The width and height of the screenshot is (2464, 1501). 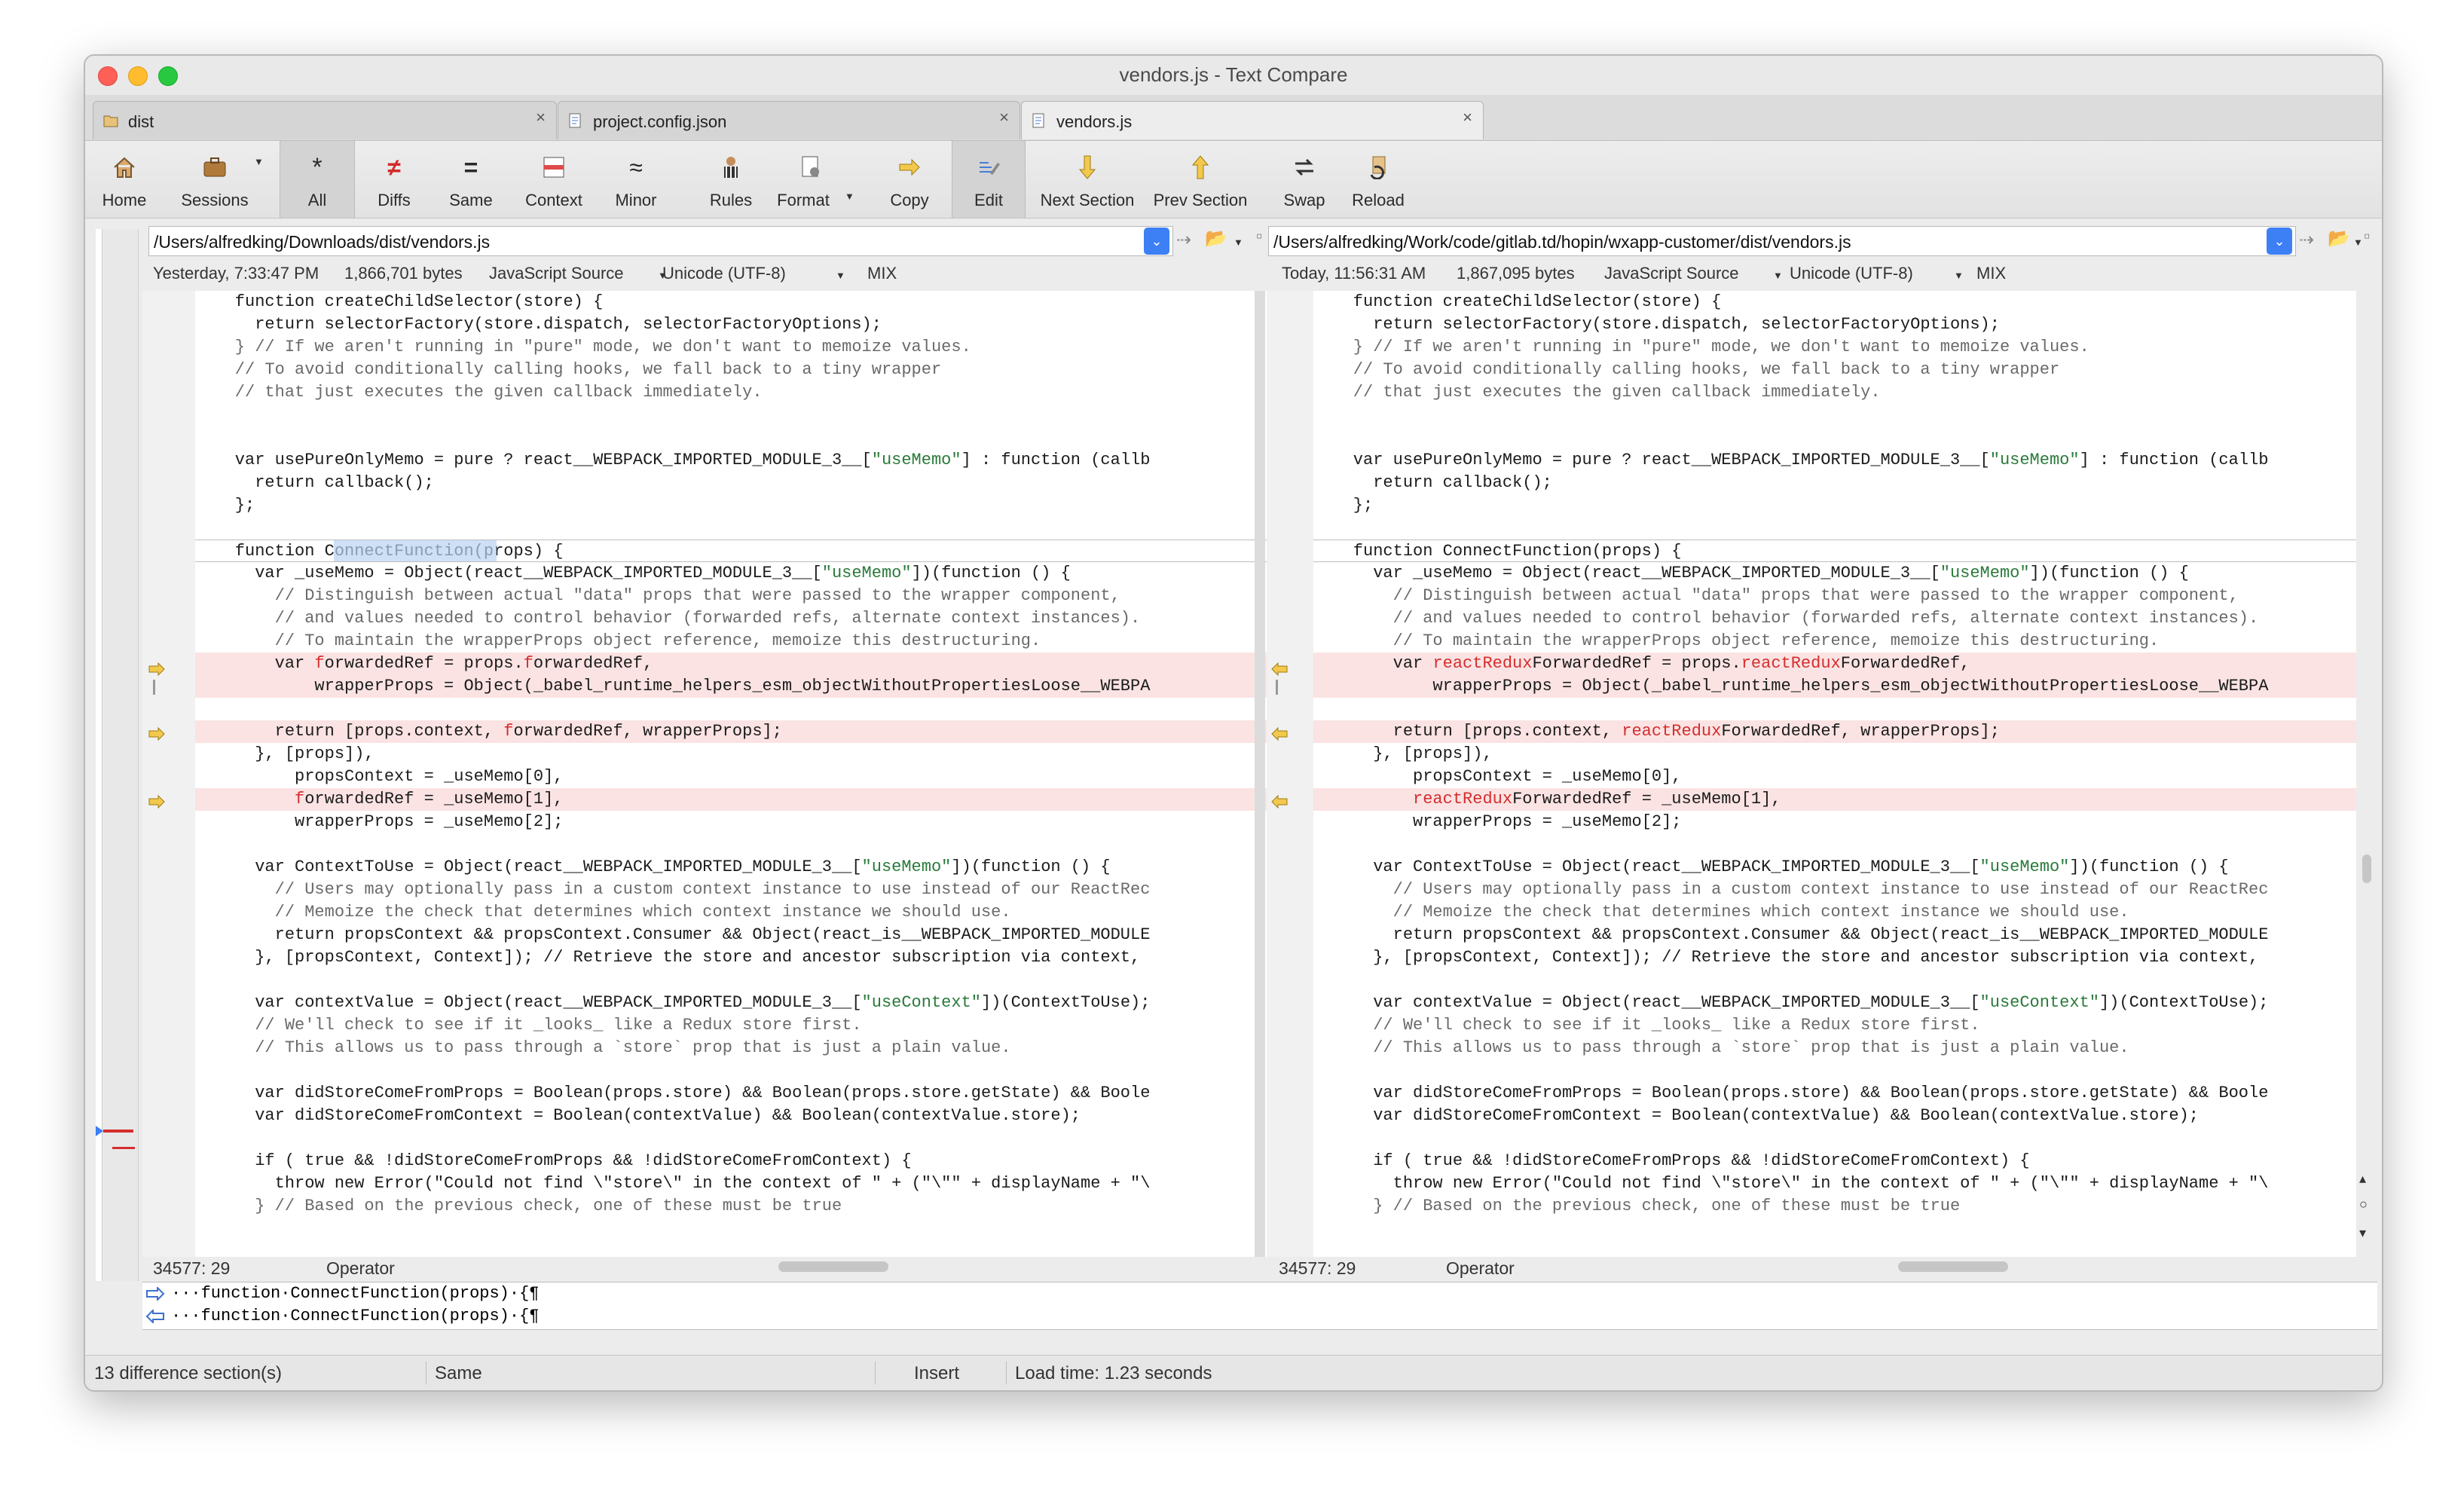 I want to click on scroll-up-icon: ▴, so click(x=2362, y=1179).